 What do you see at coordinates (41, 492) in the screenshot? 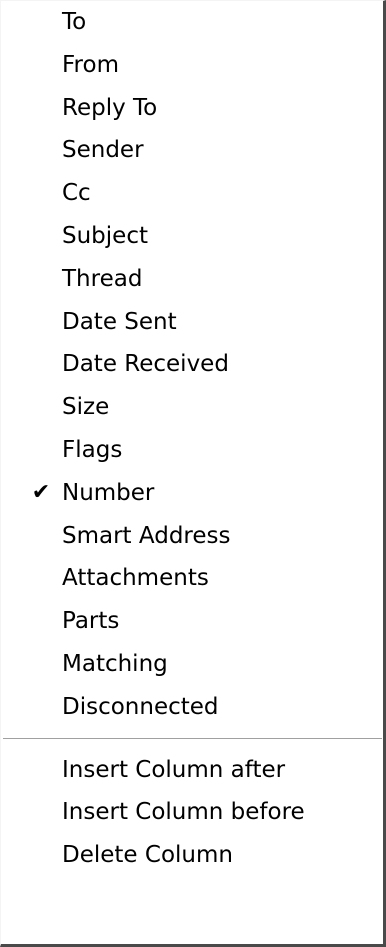
I see `checkmark-icon: ✔` at bounding box center [41, 492].